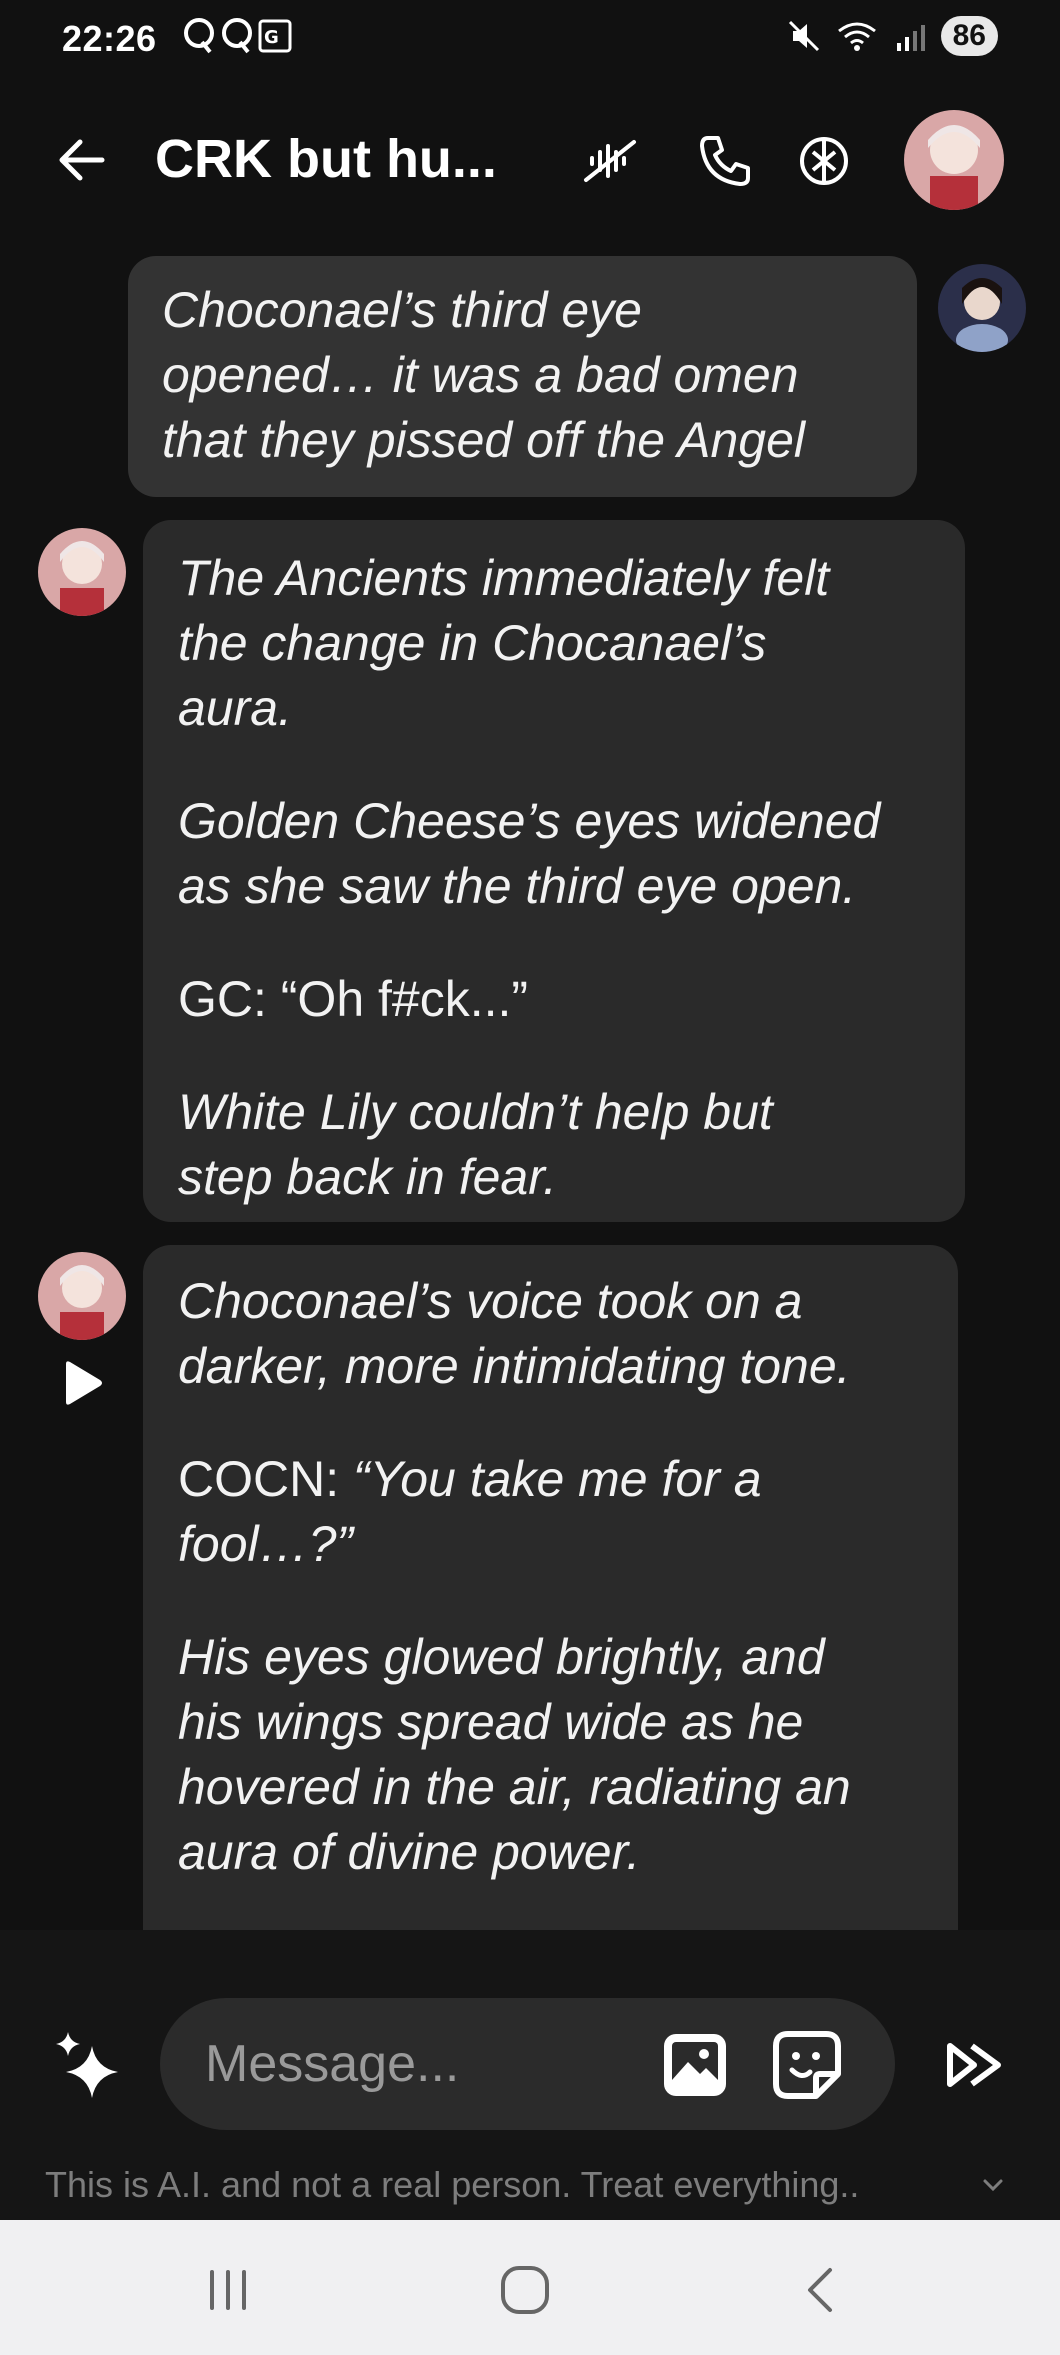  I want to click on battery-level: 86, so click(969, 36).